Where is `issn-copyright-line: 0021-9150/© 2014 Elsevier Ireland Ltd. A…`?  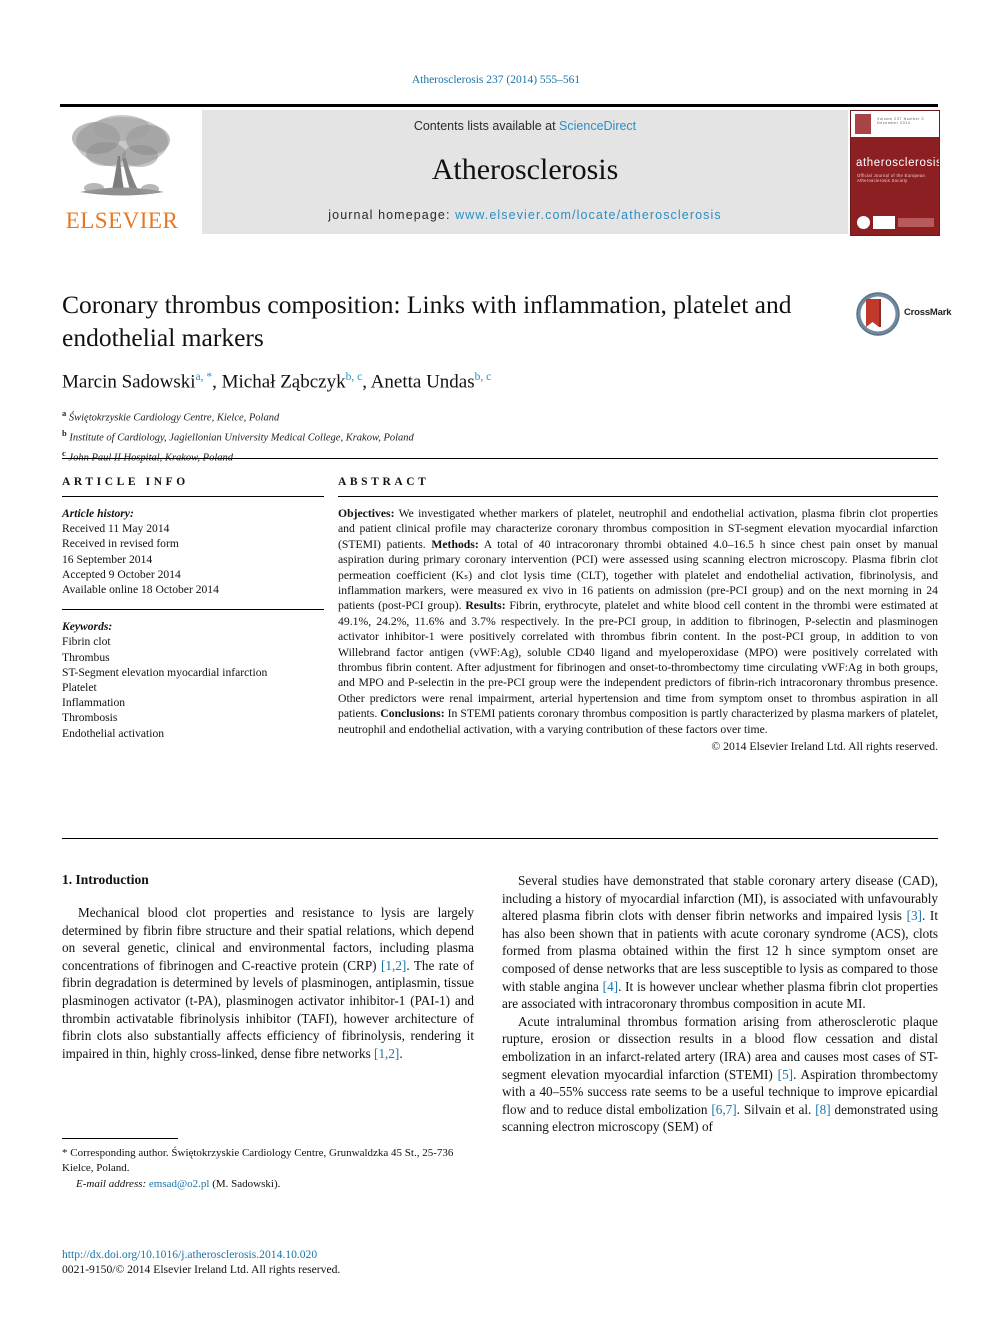
issn-copyright-line: 0021-9150/© 2014 Elsevier Ireland Ltd. A… is located at coordinates (201, 1269).